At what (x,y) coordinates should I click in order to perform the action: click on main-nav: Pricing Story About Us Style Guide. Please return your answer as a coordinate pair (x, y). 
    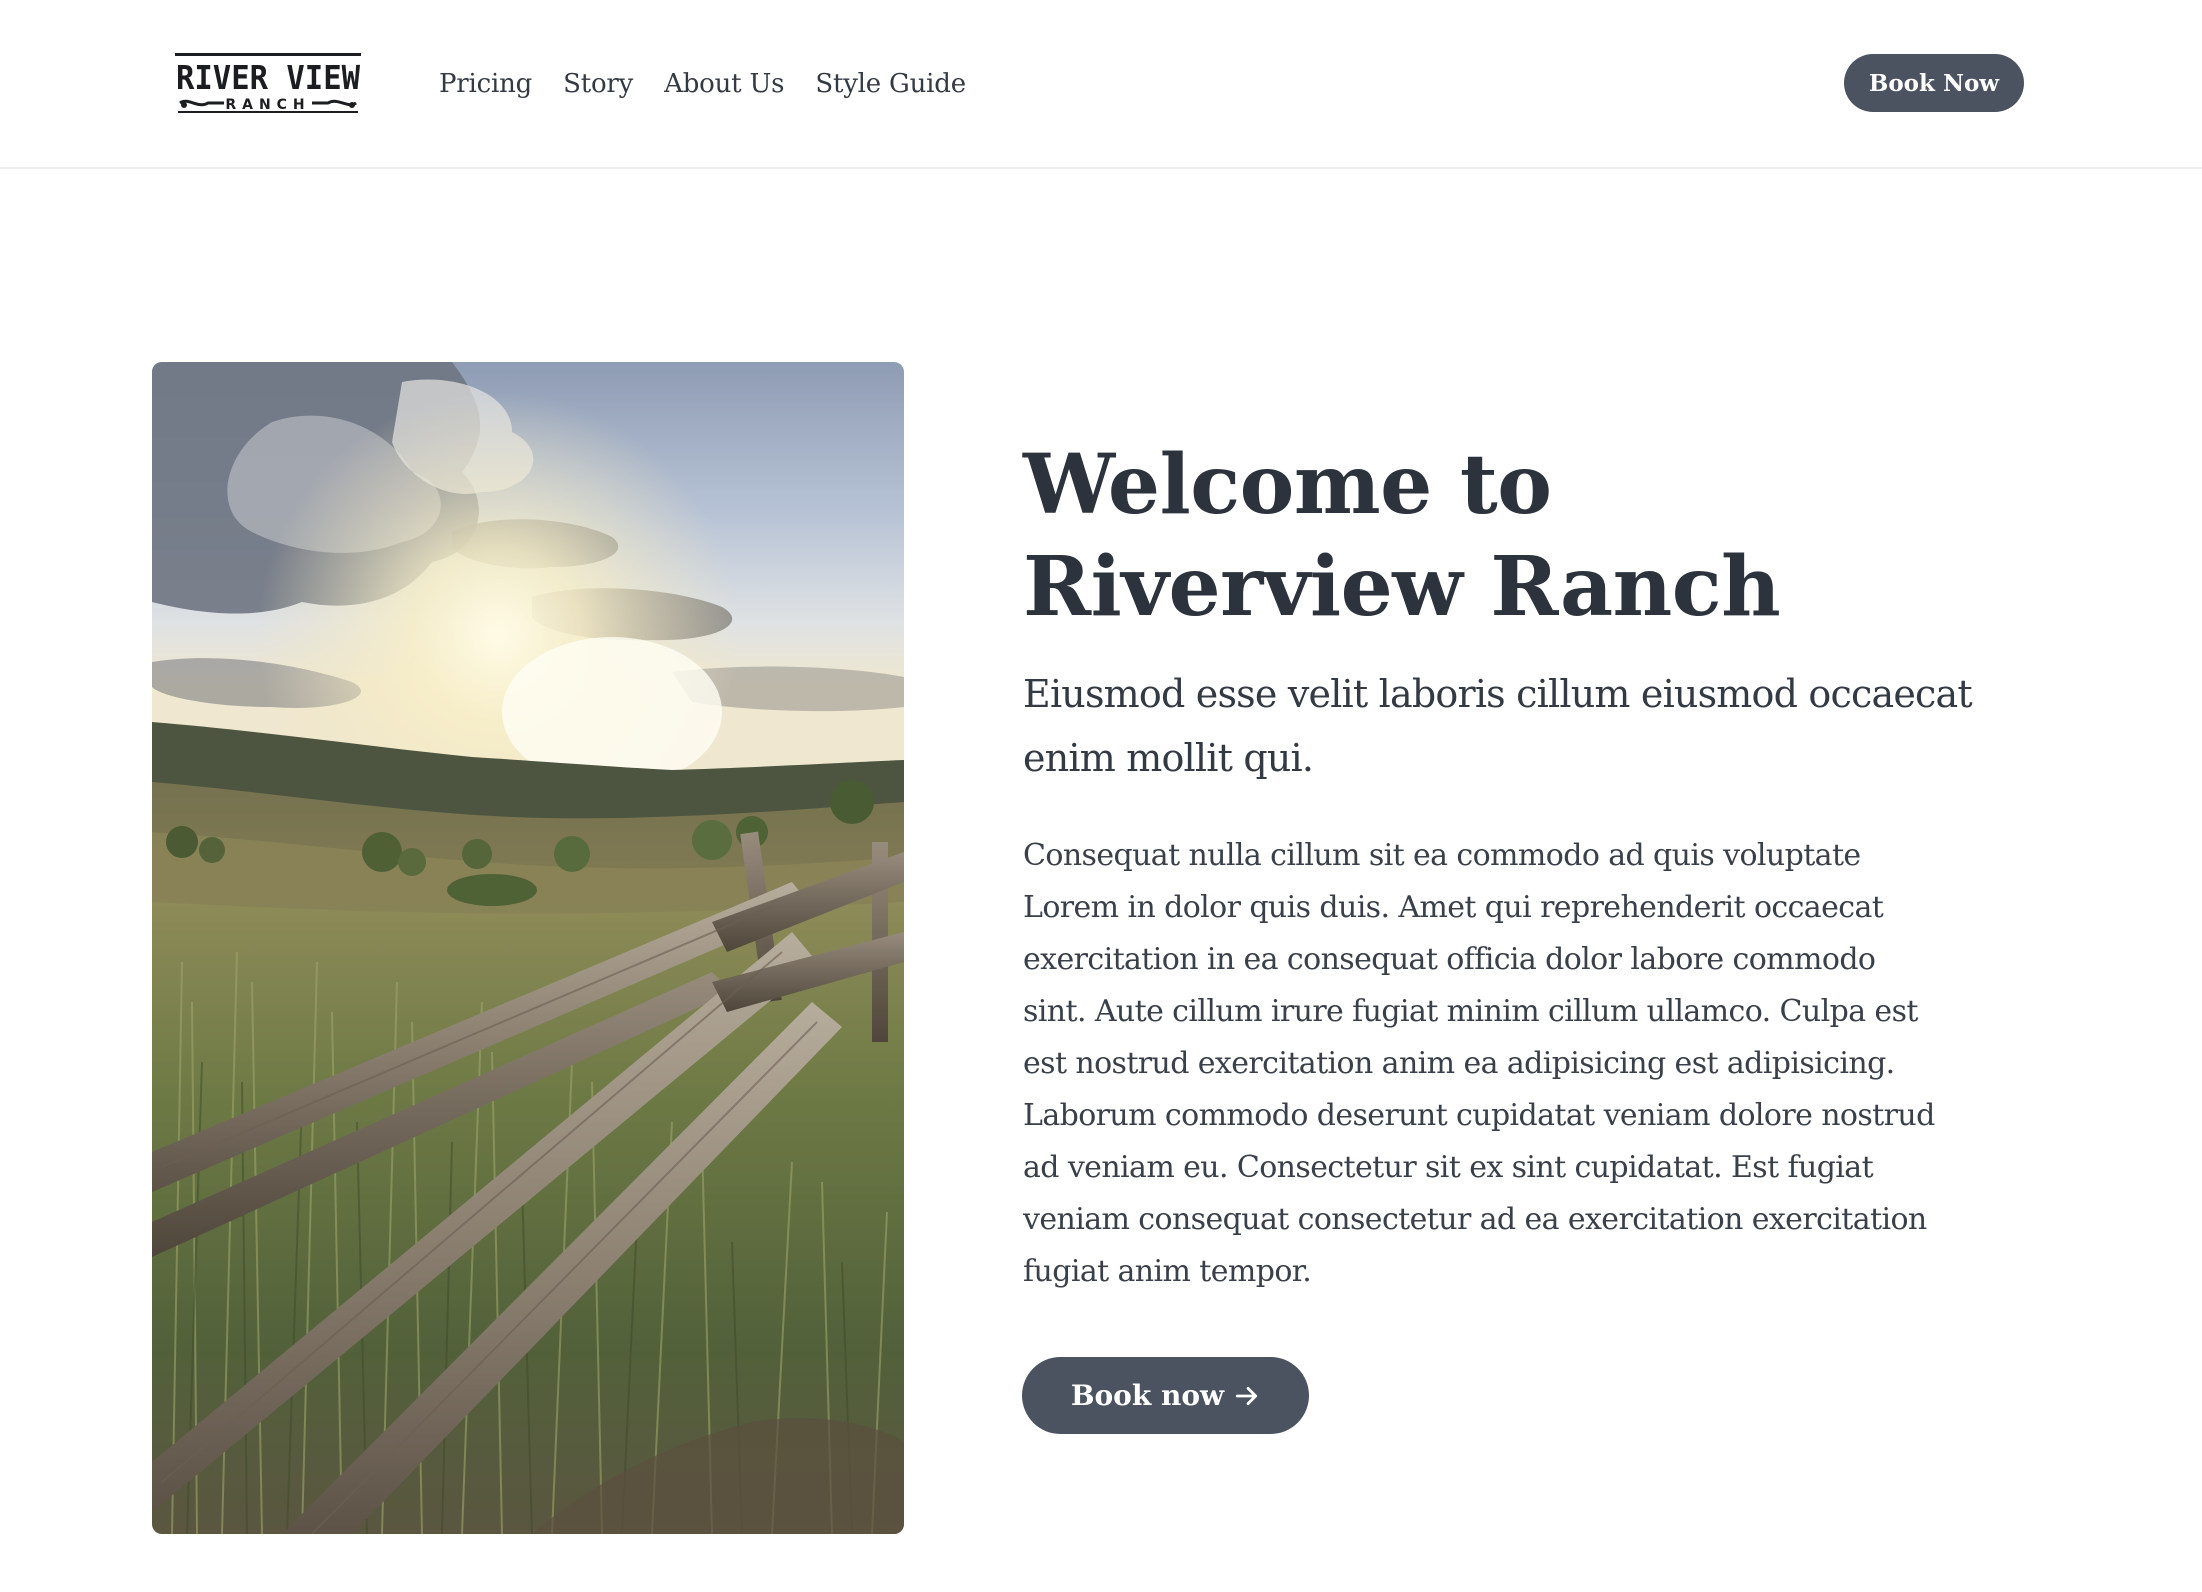
    Looking at the image, I should click on (702, 84).